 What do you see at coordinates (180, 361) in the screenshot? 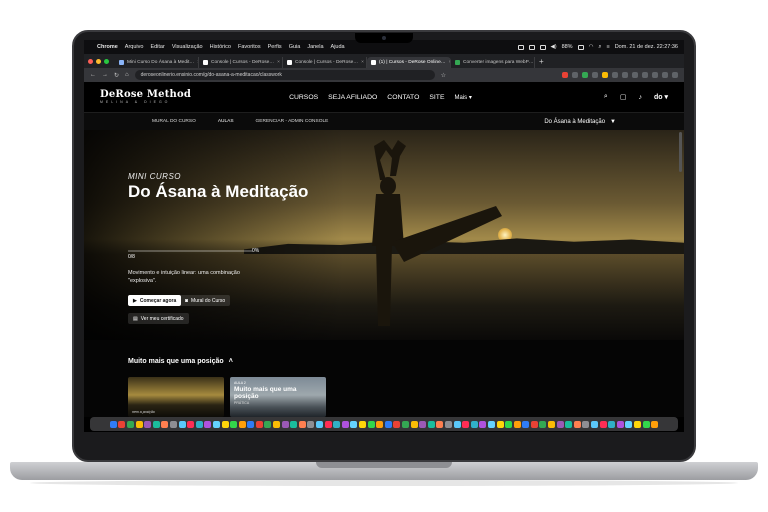
I see `section-header: Muito mais que uma posição ˄` at bounding box center [180, 361].